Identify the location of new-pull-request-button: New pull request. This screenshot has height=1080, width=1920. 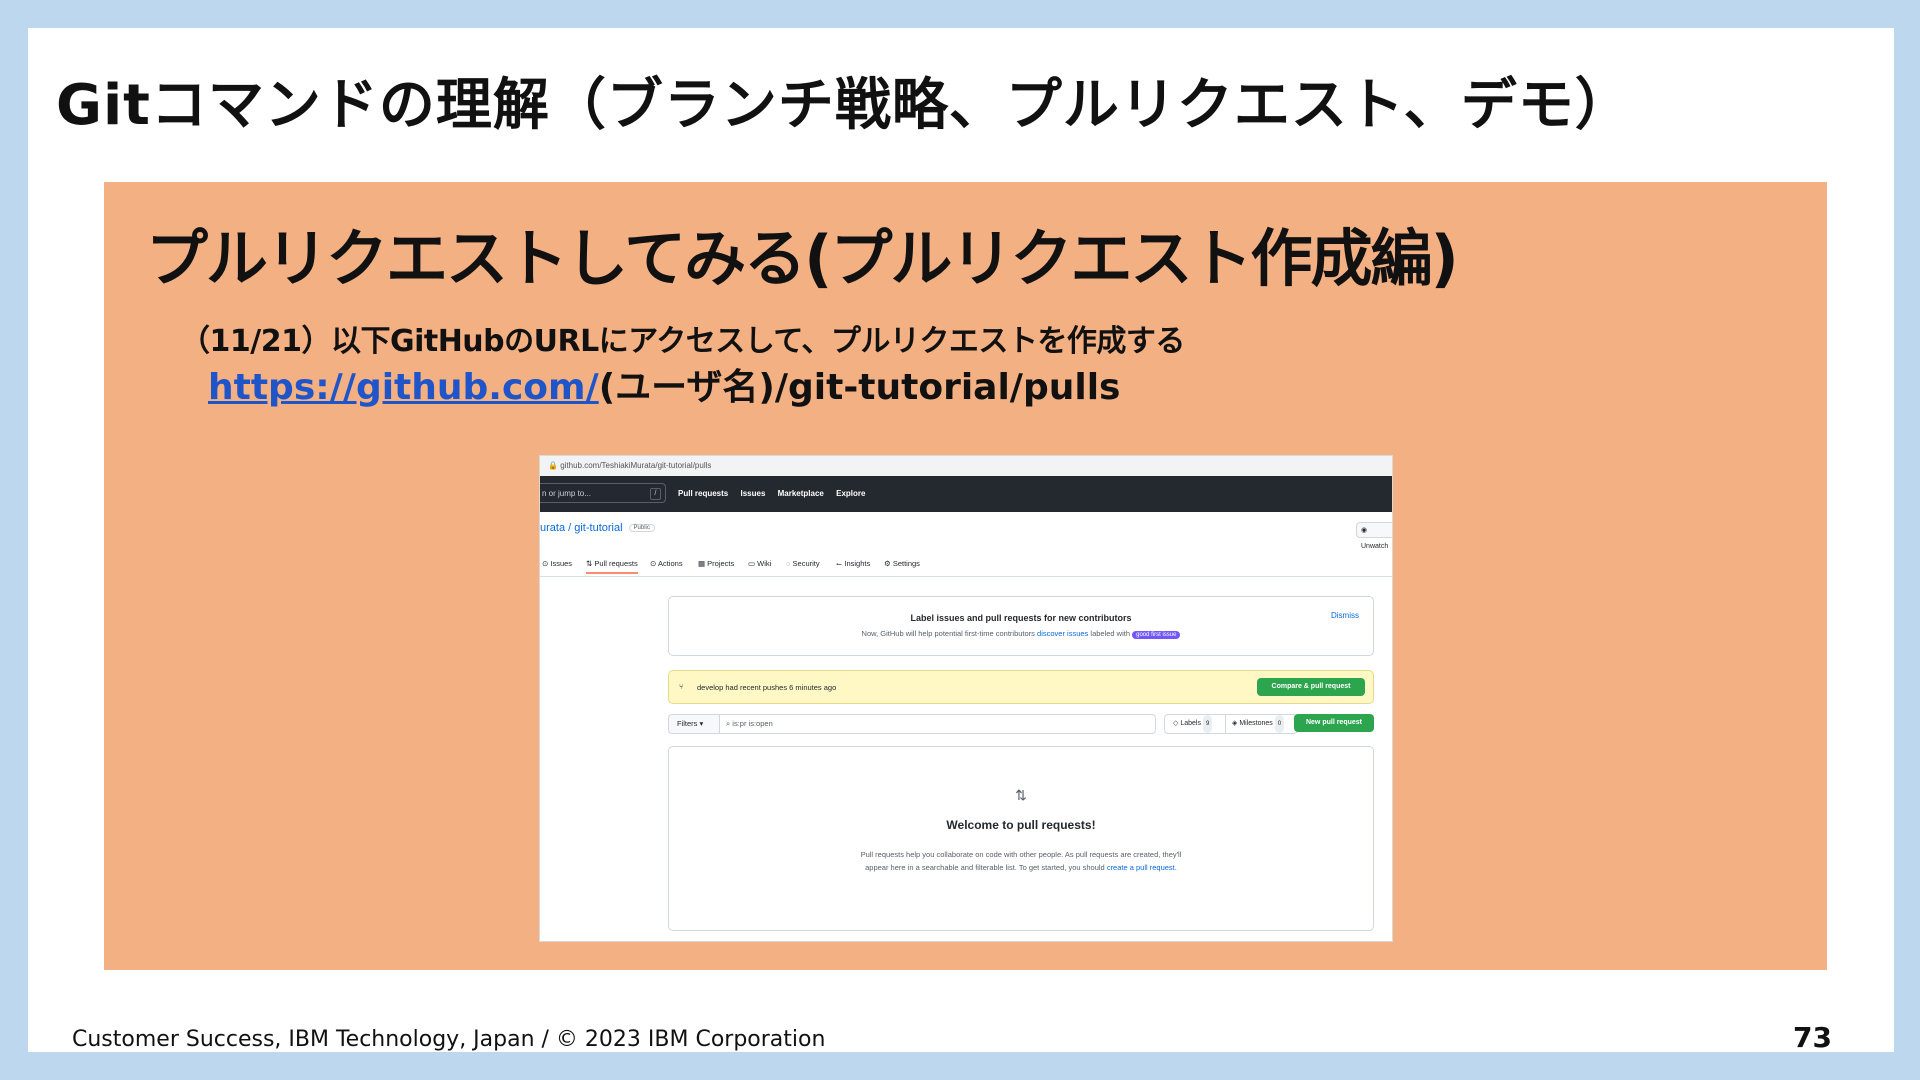
(1334, 723).